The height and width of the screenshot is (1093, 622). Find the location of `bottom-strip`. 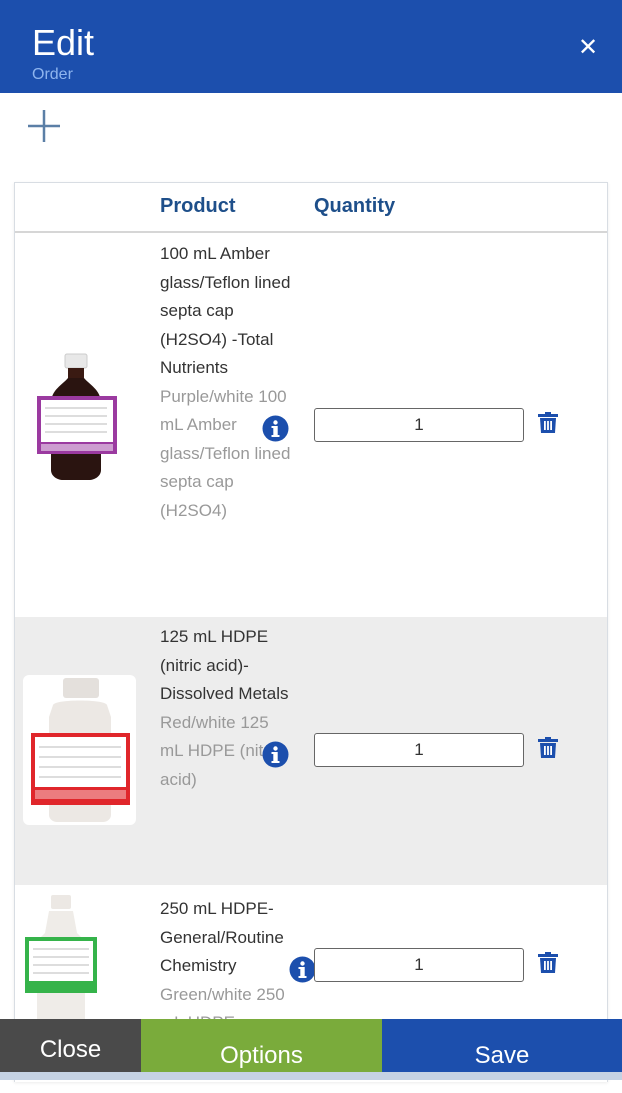

bottom-strip is located at coordinates (311, 1076).